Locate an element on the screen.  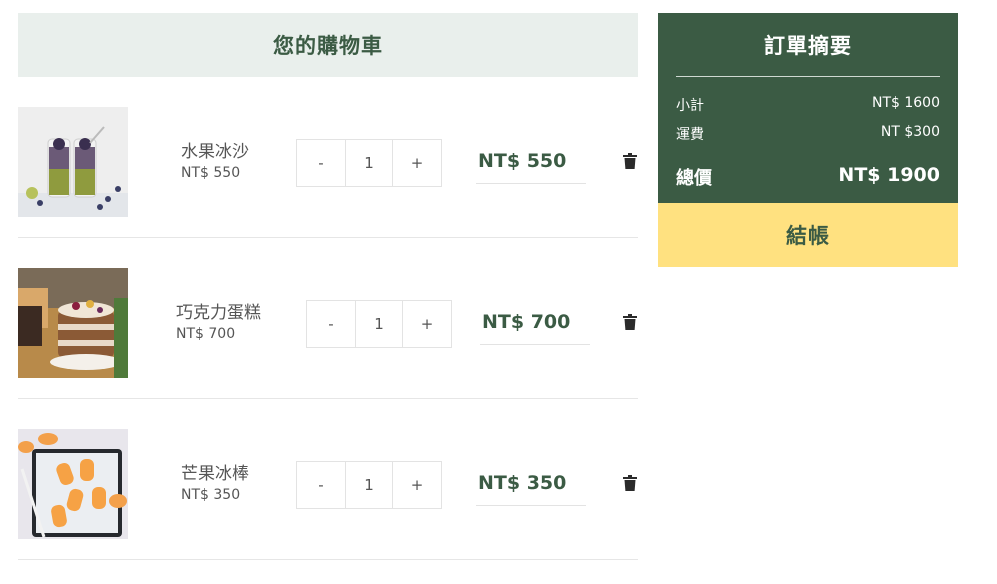
total-line: 總價 NT$ 1900 is located at coordinates (808, 177).